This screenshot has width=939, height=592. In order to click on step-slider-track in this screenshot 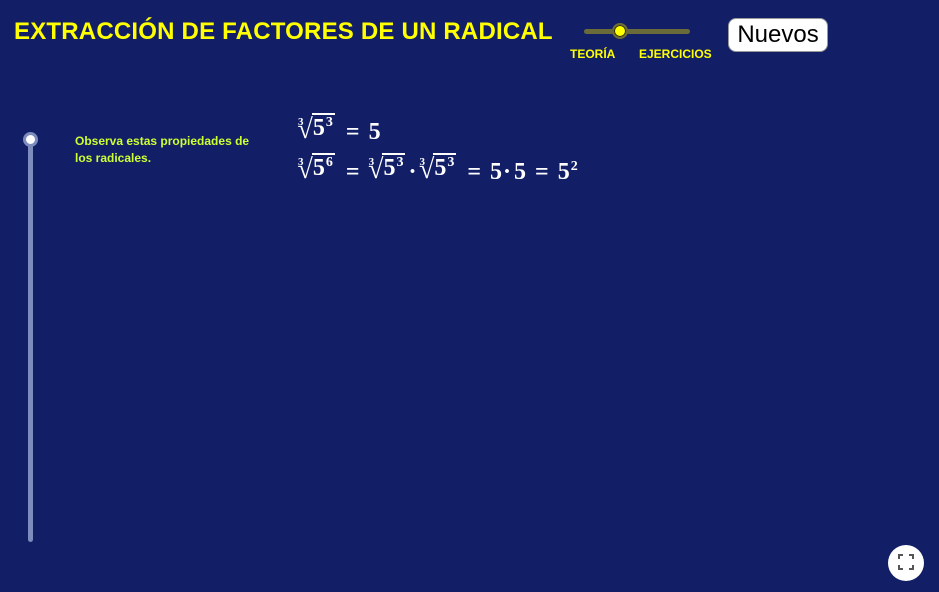, I will do `click(30, 340)`.